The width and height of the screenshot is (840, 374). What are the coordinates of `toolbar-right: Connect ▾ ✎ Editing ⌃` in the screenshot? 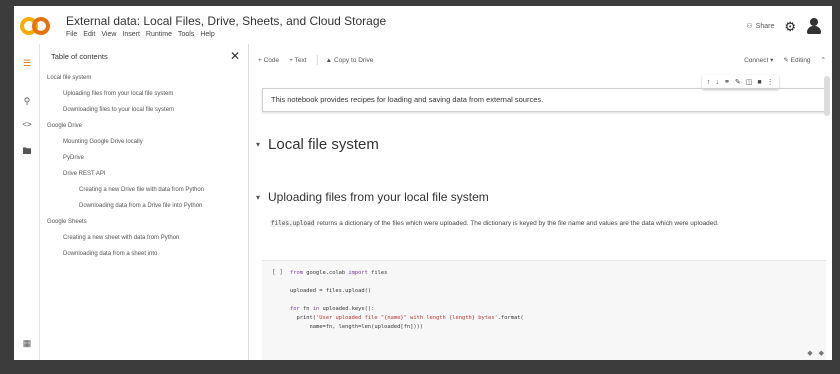 It's located at (785, 60).